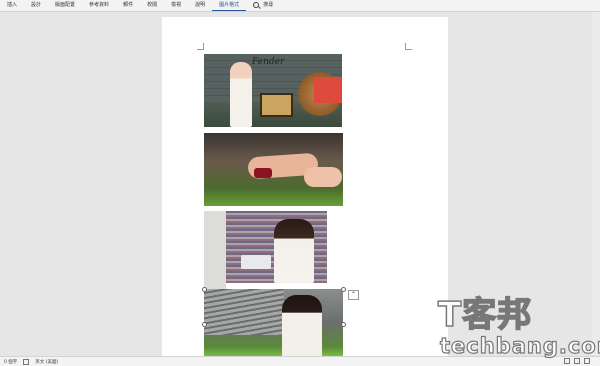 Image resolution: width=600 pixels, height=366 pixels. I want to click on language-indicator: 英文 (美國), so click(46, 362).